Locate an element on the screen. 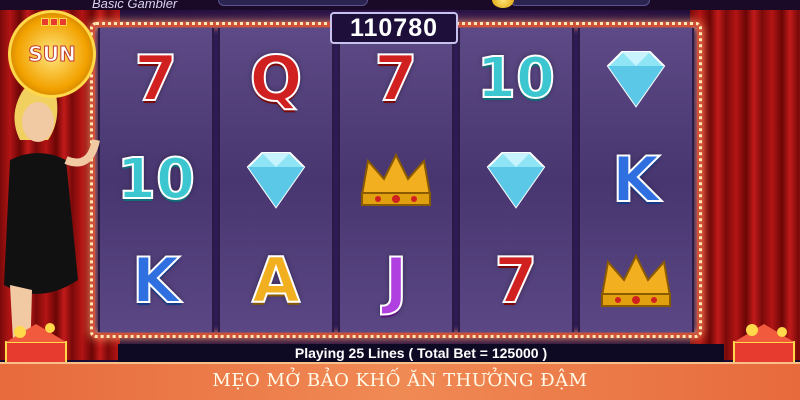 The height and width of the screenshot is (400, 800). banner-headline: MẸO MỞ BẢO KHỐ ĂN THƯỞNG ĐẬM is located at coordinates (400, 380).